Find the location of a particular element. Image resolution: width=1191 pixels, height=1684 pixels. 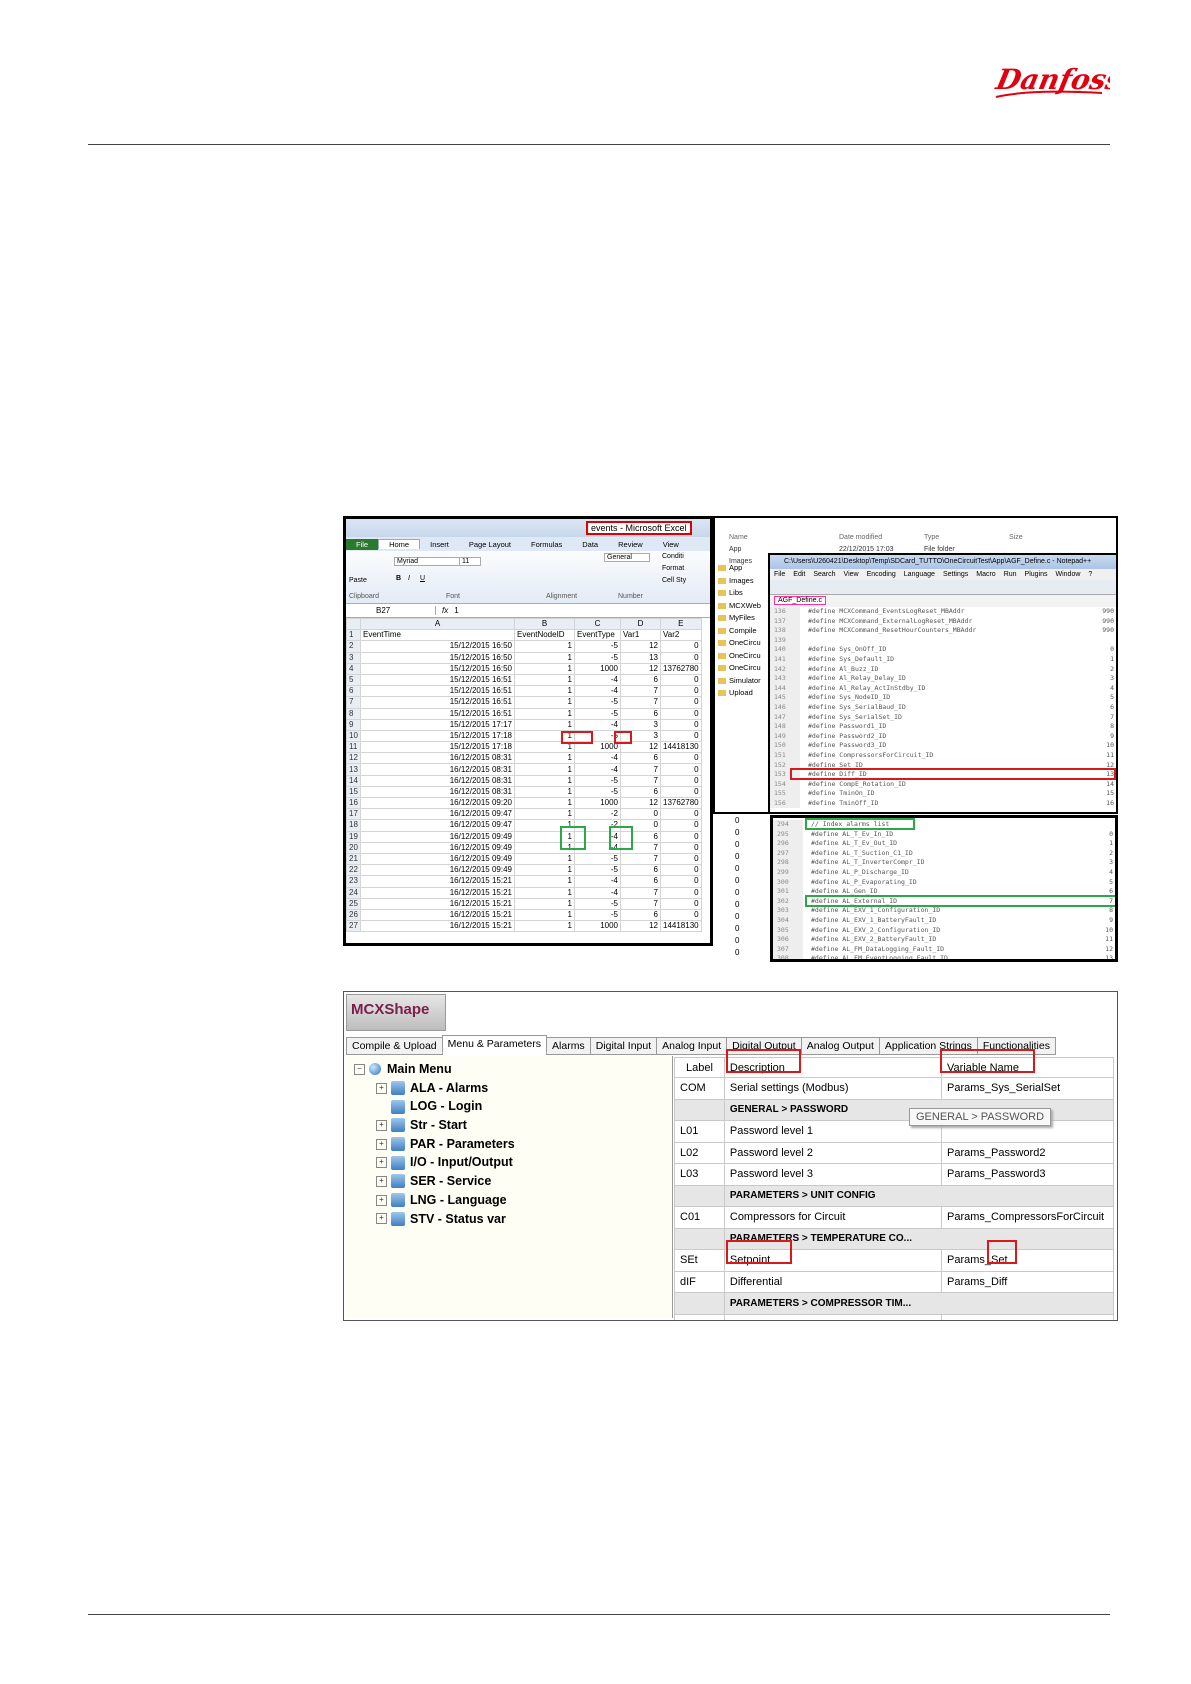

menu-item: Search is located at coordinates (824, 574).